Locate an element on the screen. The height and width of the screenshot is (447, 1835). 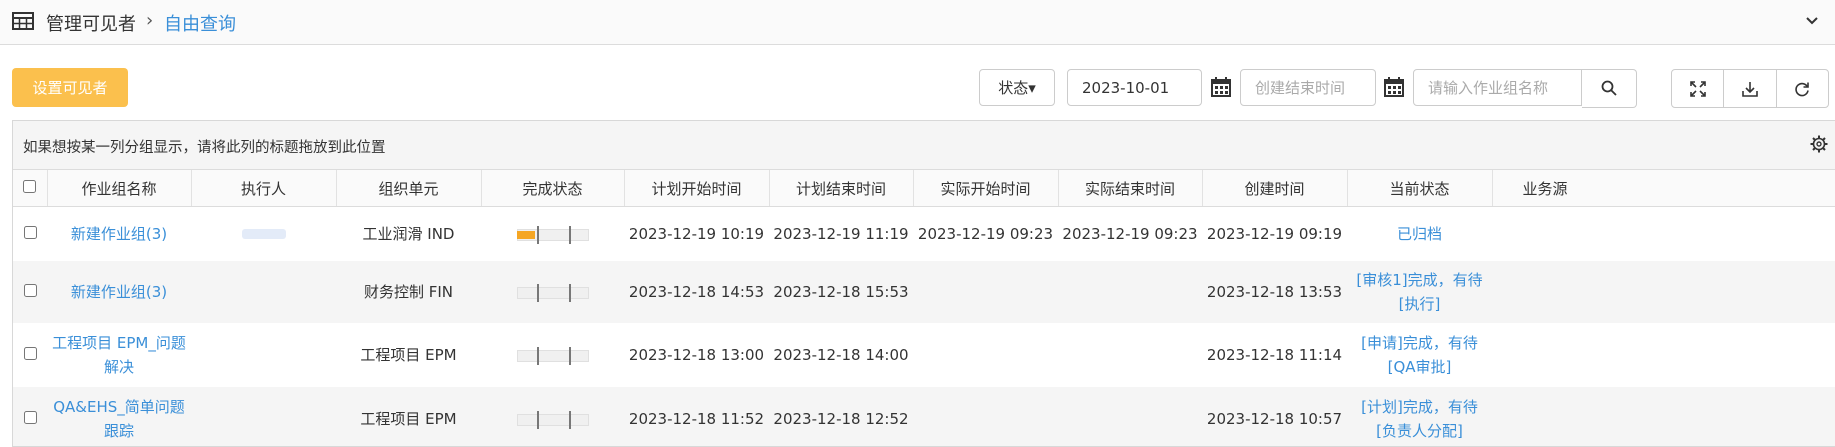
column-header: 创建时间 is located at coordinates (1275, 188).